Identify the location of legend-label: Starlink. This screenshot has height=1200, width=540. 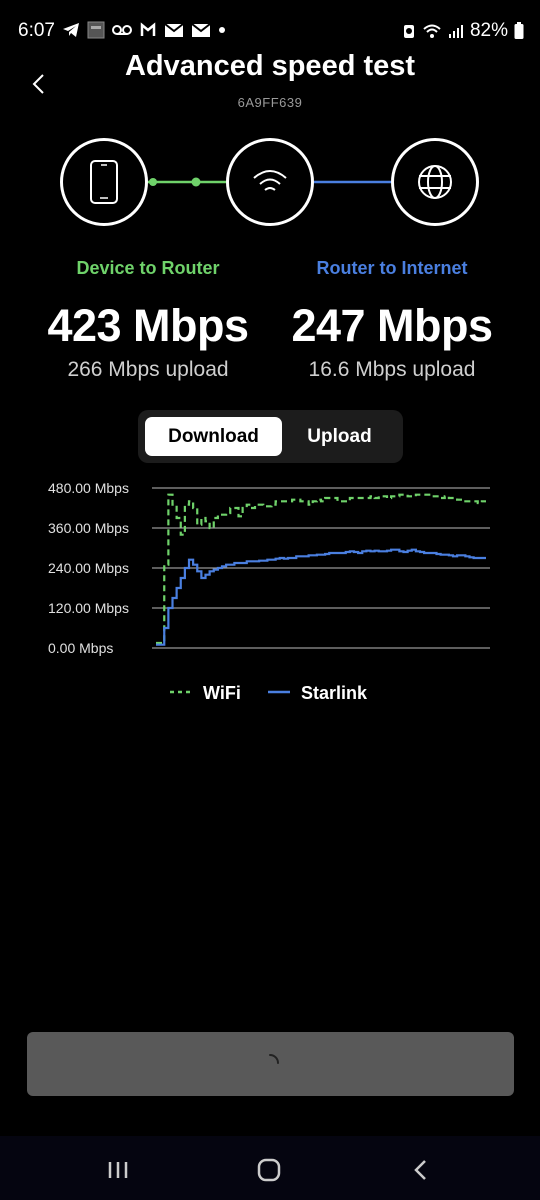
(334, 693).